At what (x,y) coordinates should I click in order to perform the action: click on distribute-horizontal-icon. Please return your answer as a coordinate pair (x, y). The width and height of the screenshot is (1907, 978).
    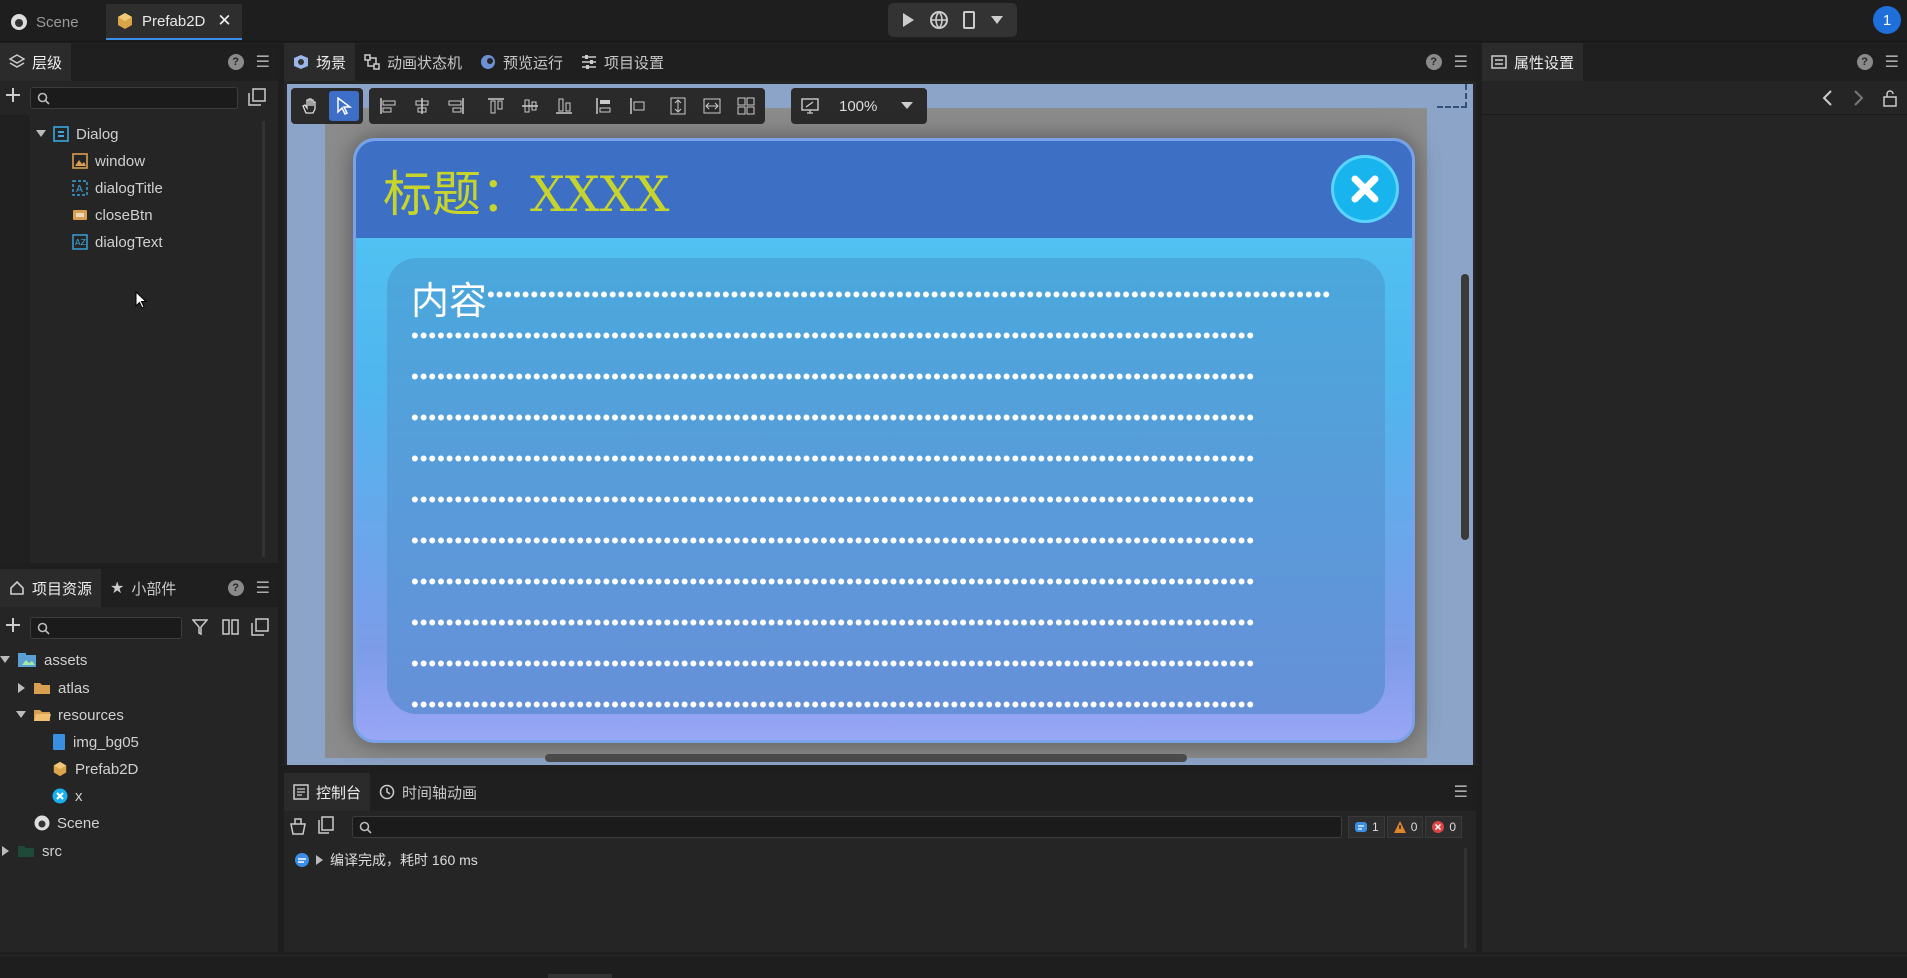
    Looking at the image, I should click on (604, 106).